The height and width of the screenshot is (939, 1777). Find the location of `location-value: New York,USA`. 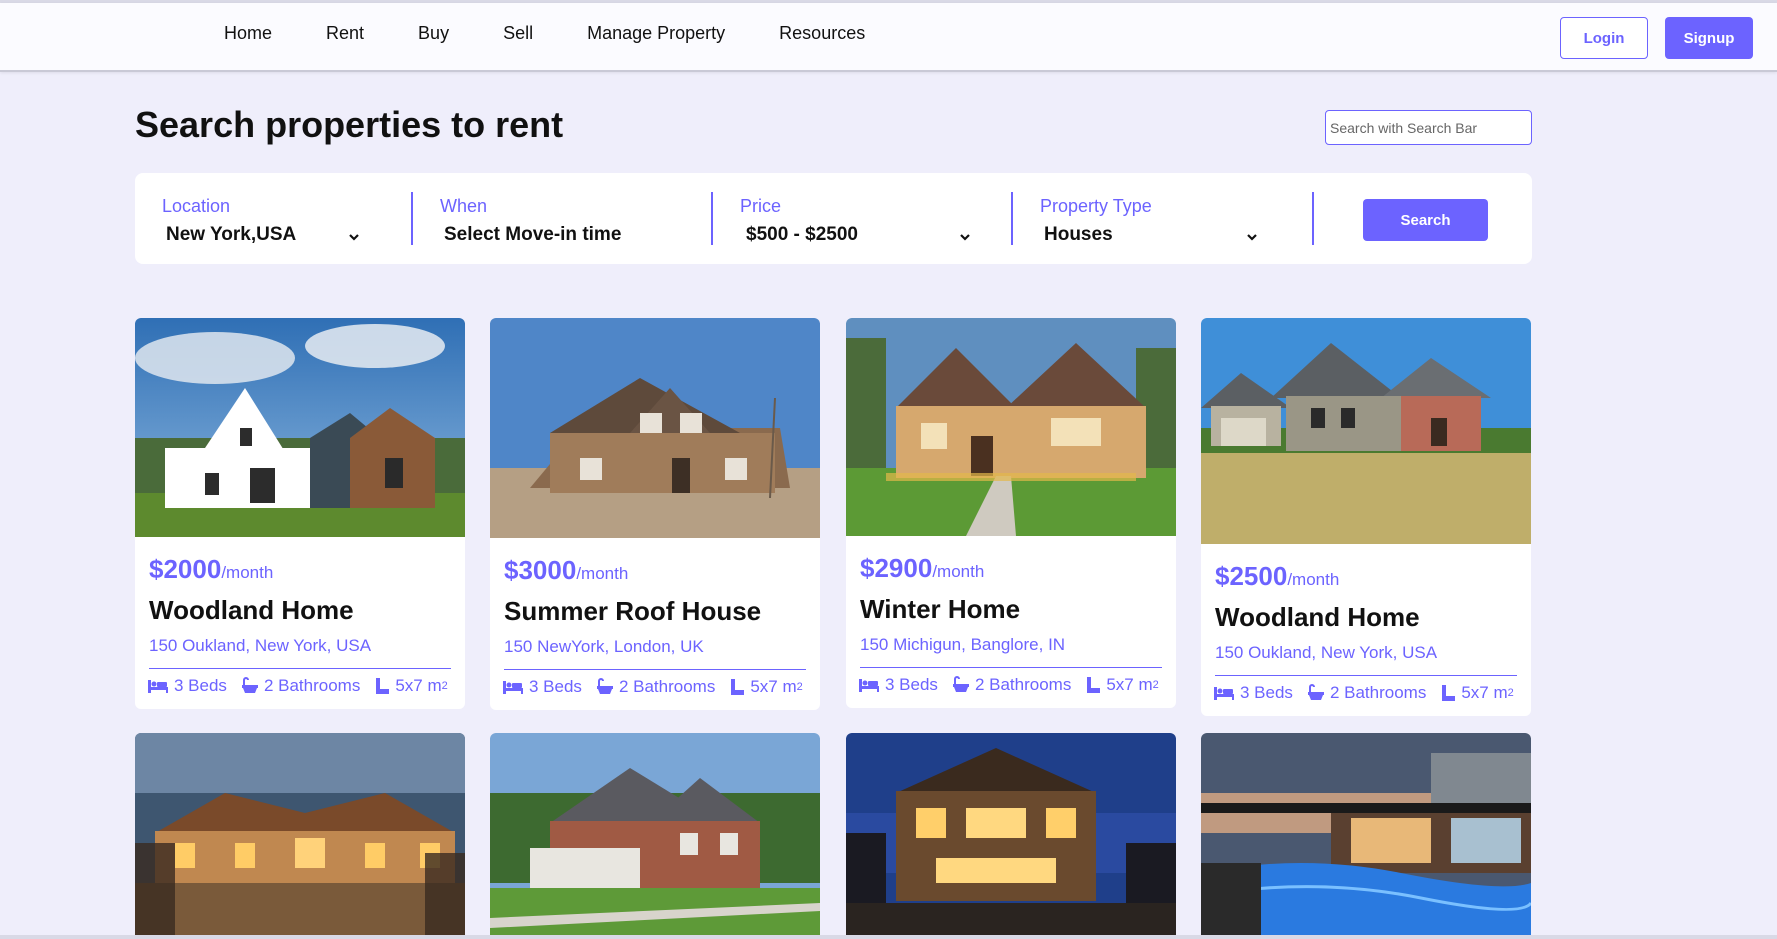

location-value: New York,USA is located at coordinates (231, 234).